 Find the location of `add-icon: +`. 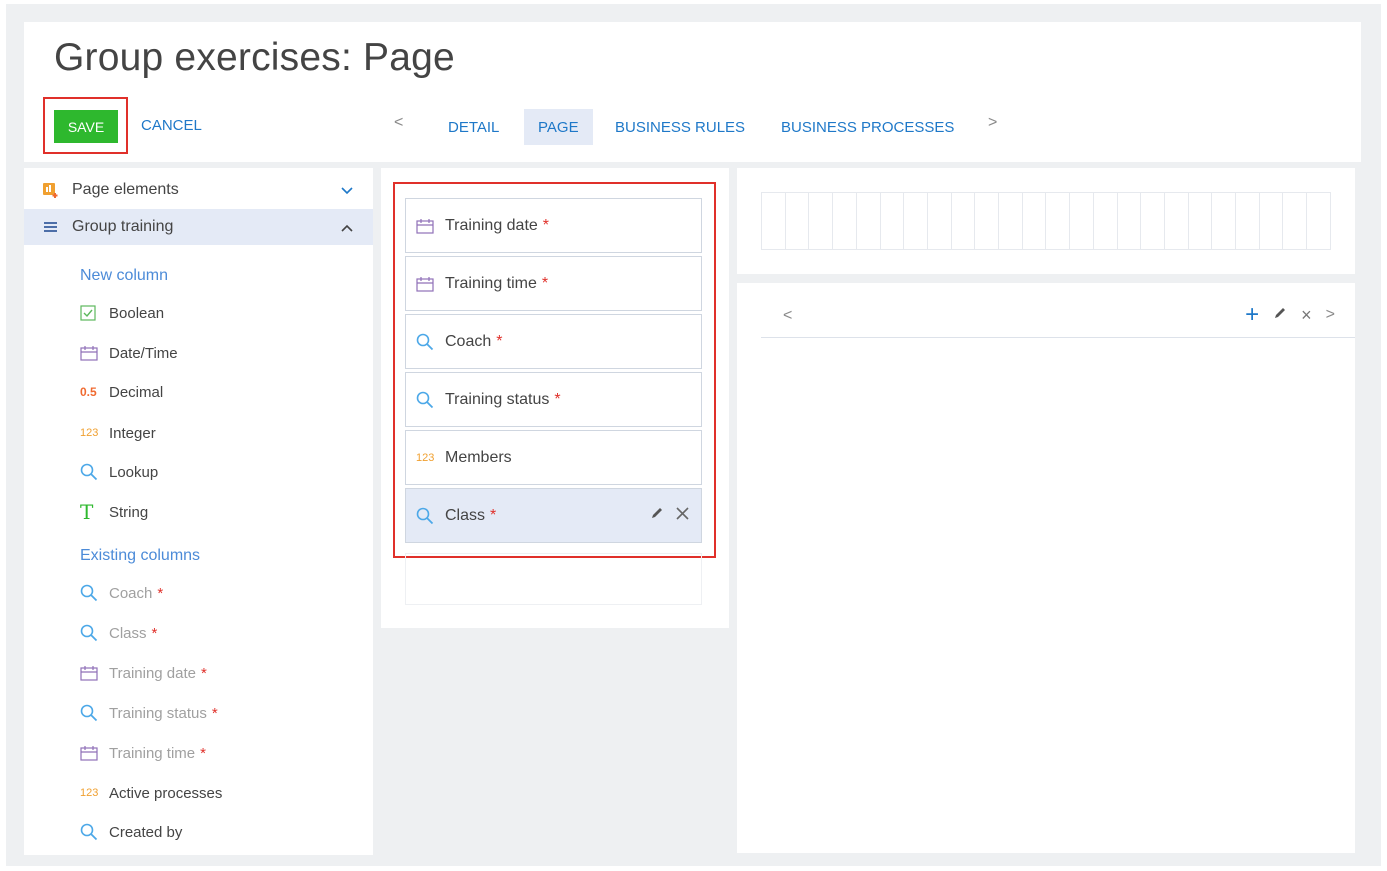

add-icon: + is located at coordinates (1252, 315).